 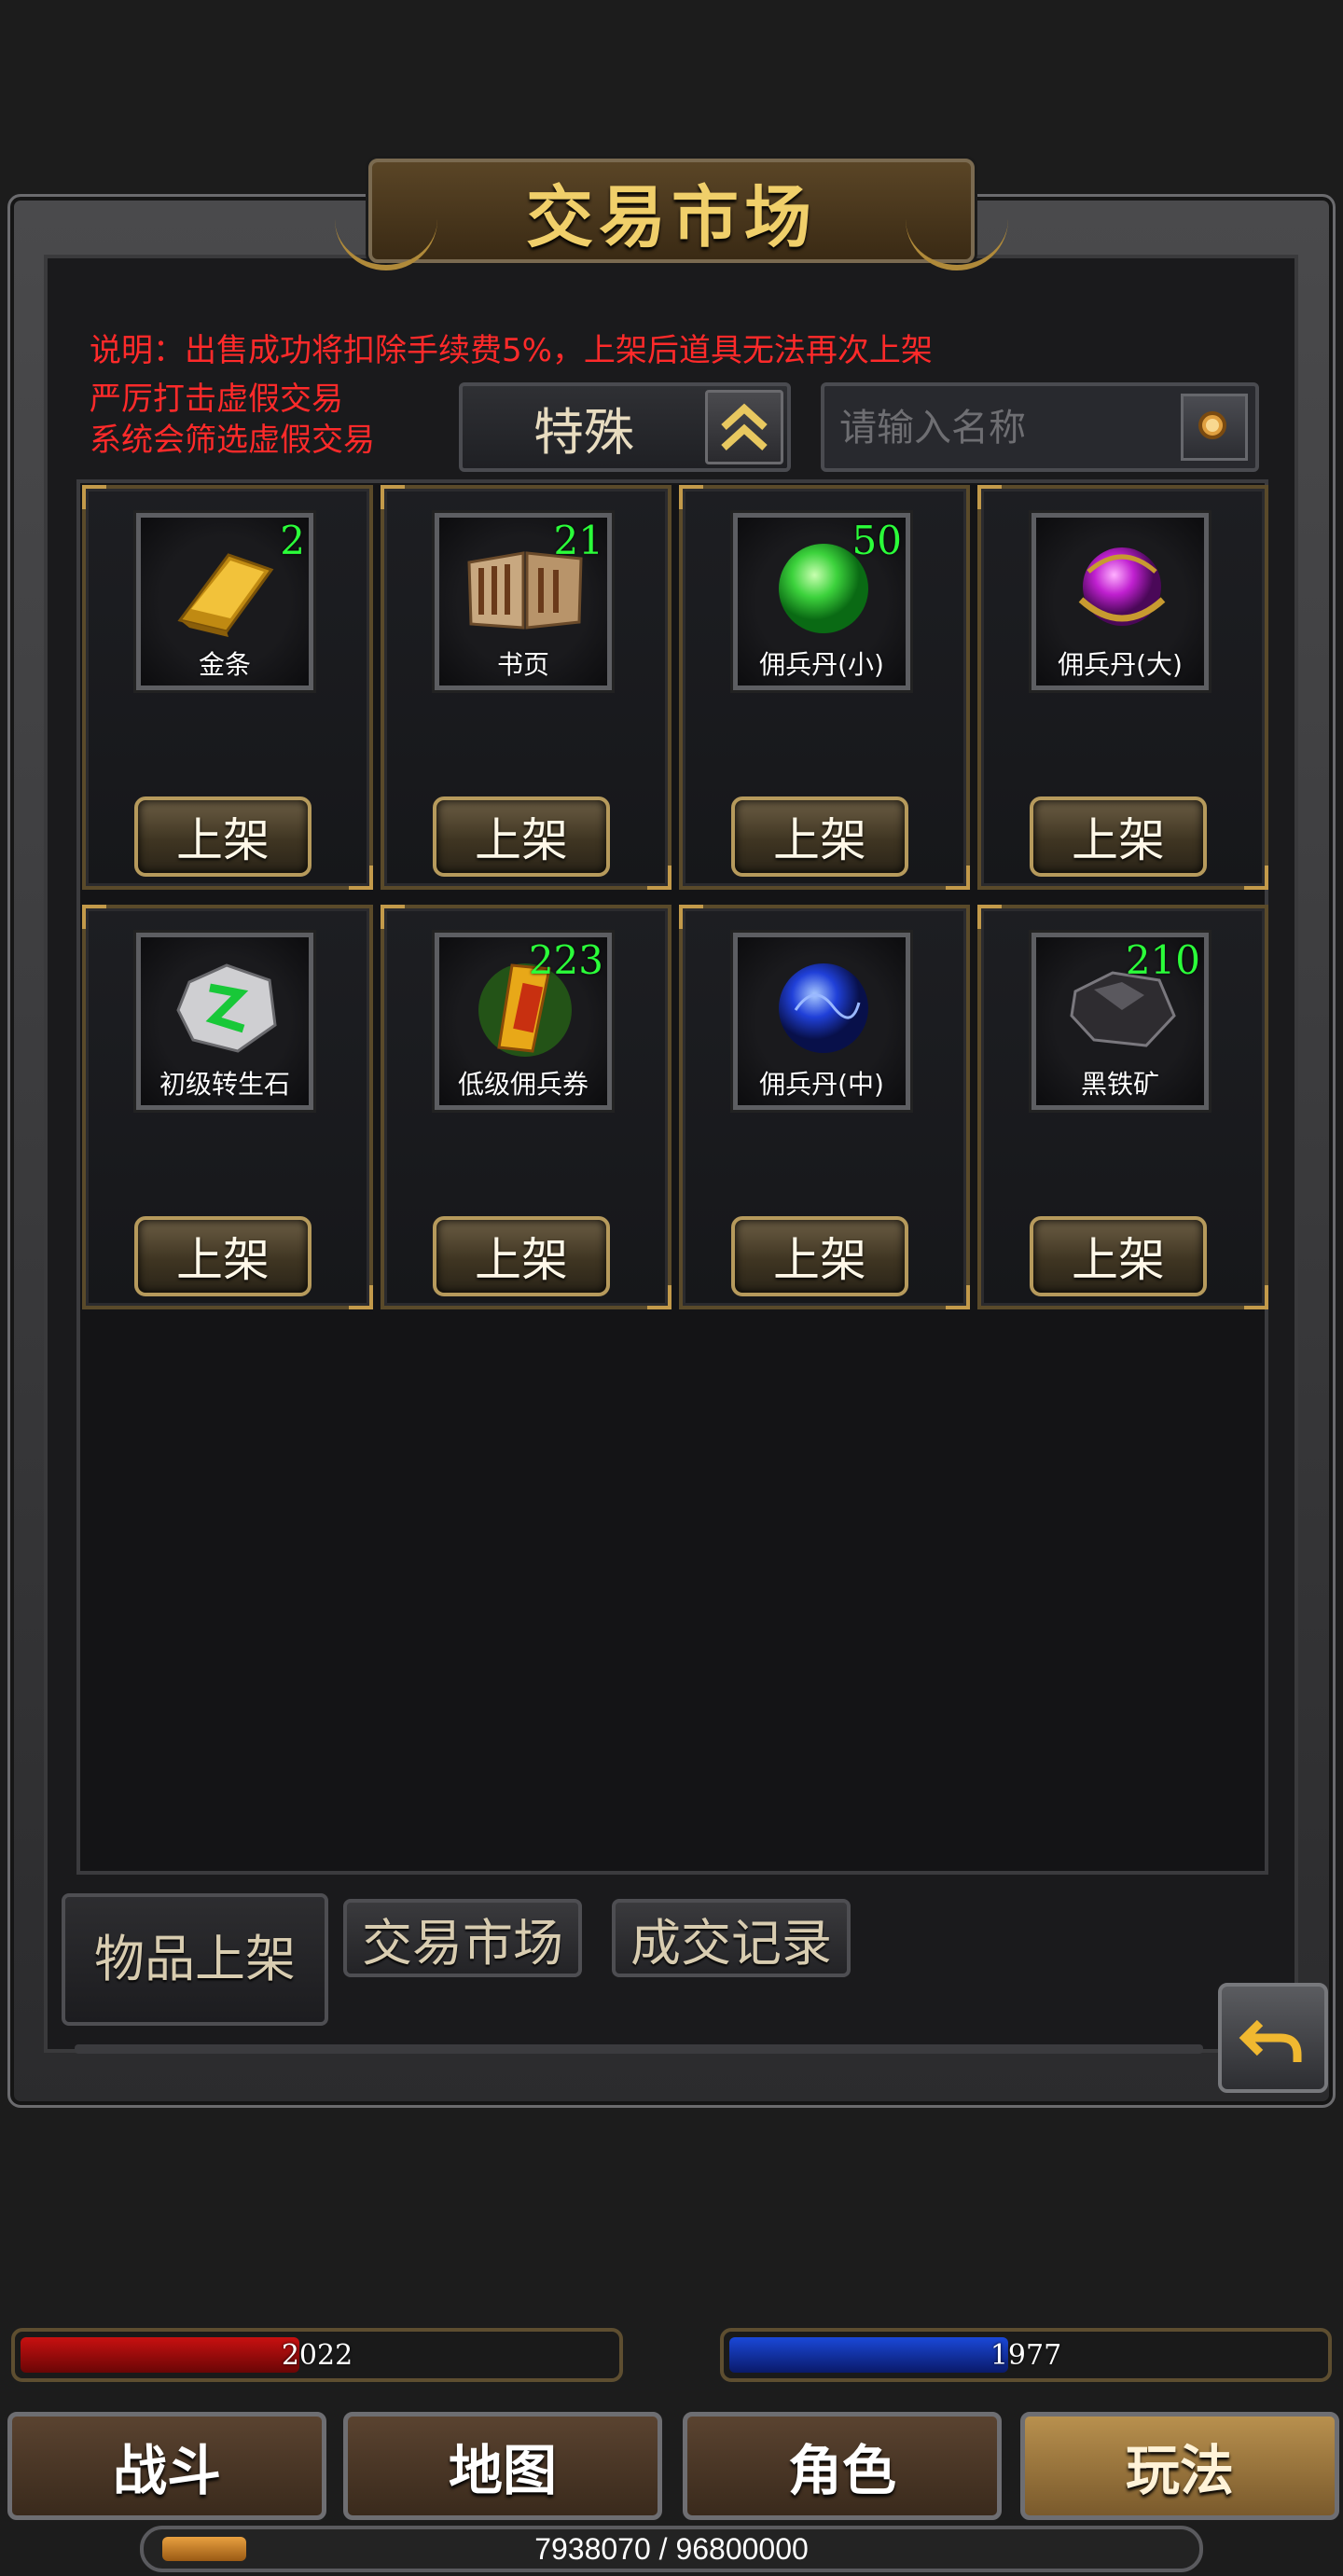 I want to click on item-quantity: 2, so click(x=292, y=540).